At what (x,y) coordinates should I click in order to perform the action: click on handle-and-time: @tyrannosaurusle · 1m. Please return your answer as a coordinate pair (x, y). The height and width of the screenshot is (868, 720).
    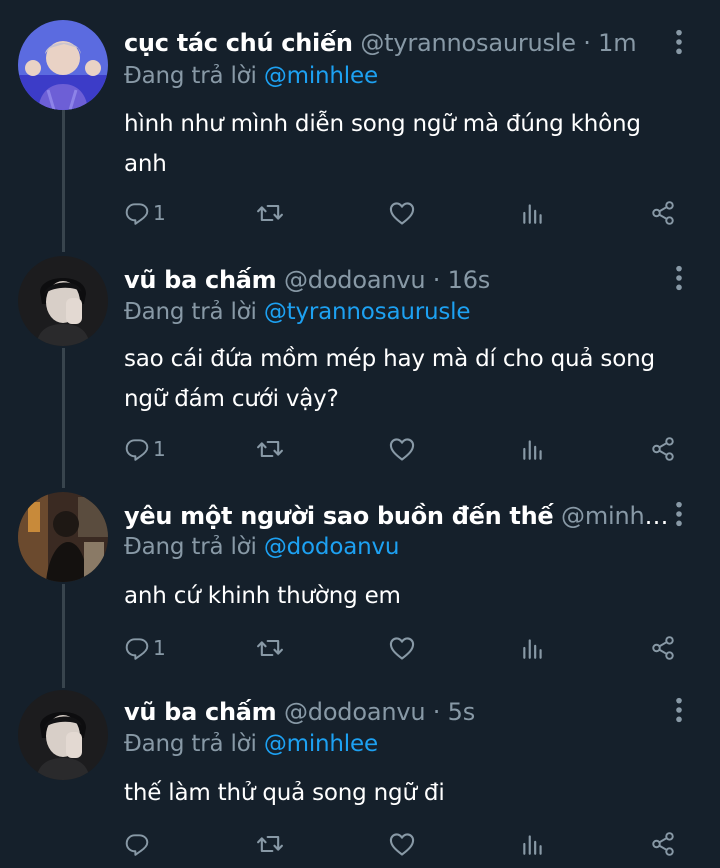
    Looking at the image, I should click on (498, 43).